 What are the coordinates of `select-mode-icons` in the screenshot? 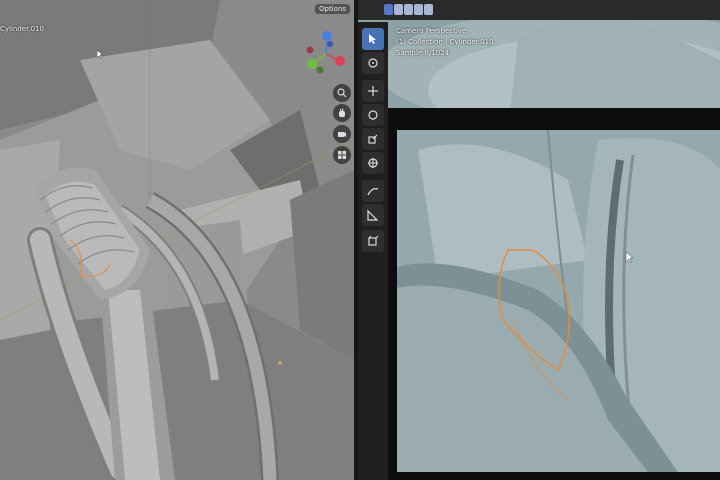 It's located at (408, 9).